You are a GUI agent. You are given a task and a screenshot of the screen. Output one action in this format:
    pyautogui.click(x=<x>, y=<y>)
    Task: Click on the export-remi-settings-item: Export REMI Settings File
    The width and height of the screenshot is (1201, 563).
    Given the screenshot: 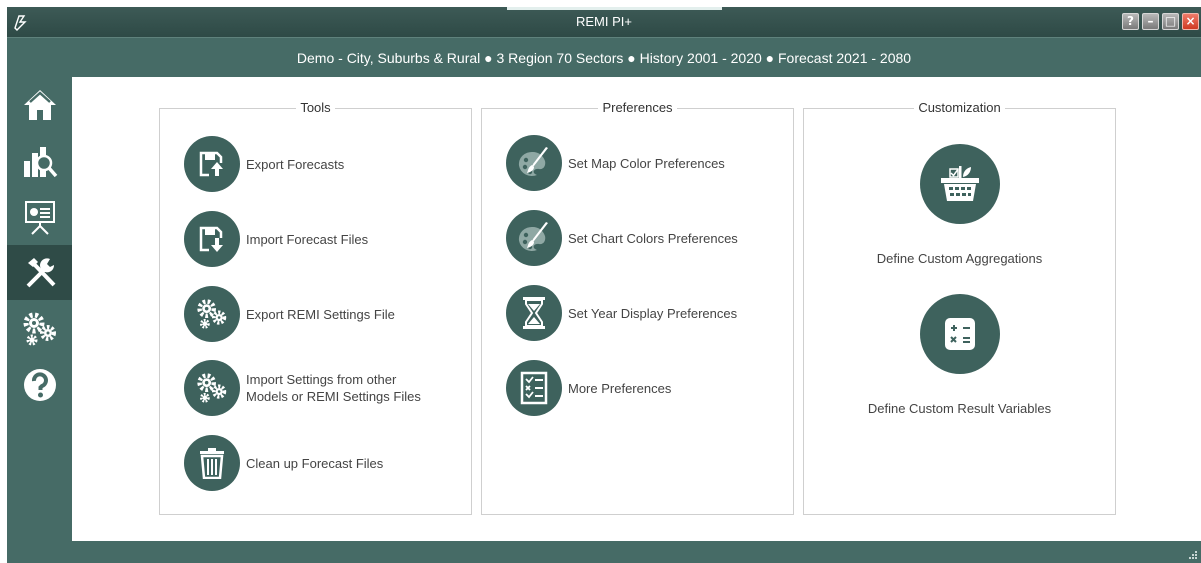 What is the action you would take?
    pyautogui.click(x=289, y=314)
    